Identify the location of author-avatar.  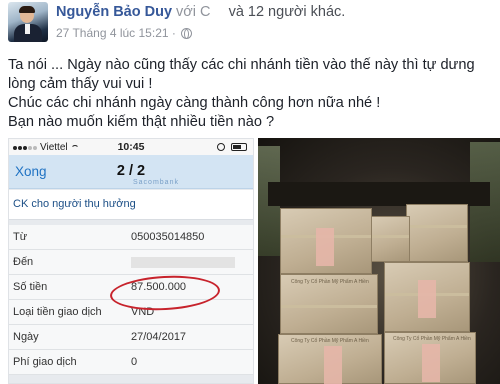
(28, 22).